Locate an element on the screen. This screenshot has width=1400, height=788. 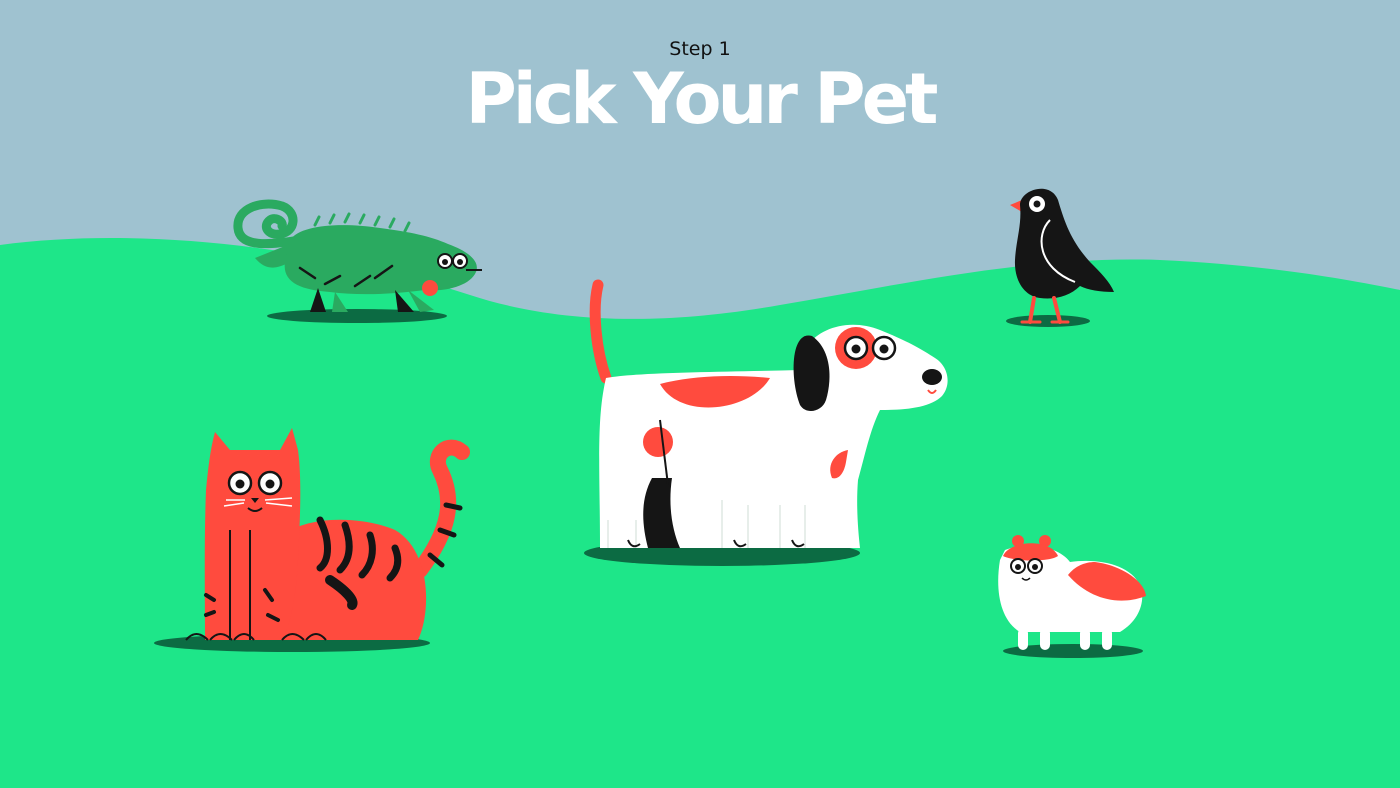
step-label: Step 1 is located at coordinates (700, 49).